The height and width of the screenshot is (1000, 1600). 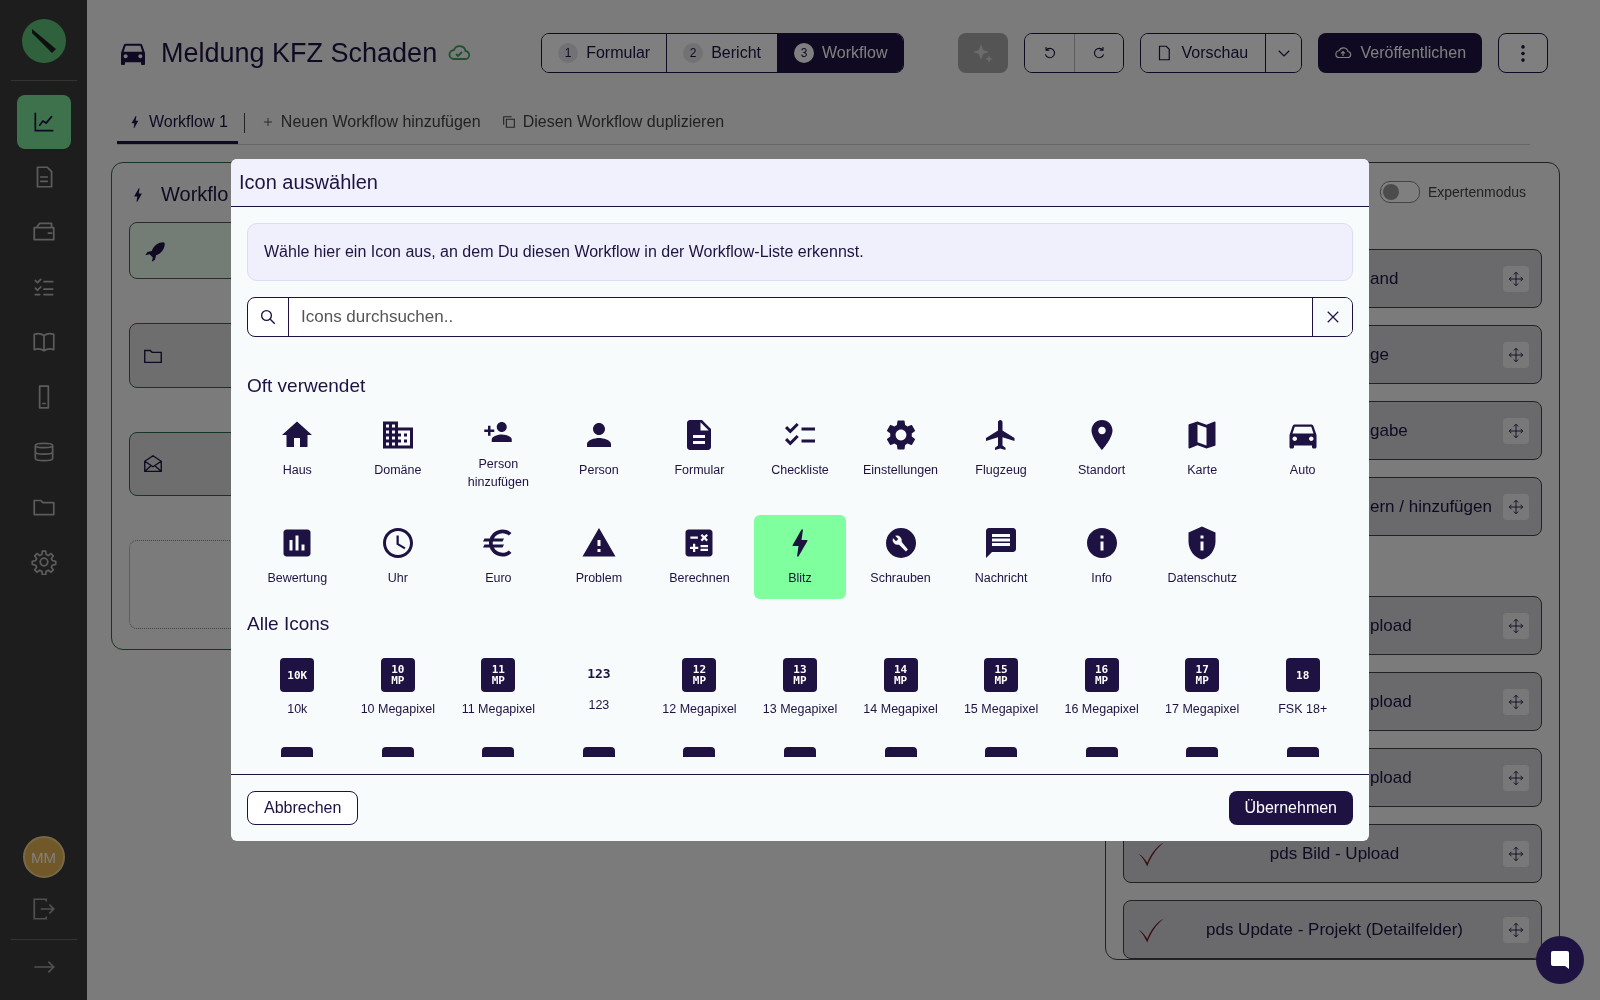 What do you see at coordinates (195, 194) in the screenshot?
I see `card-title: Workflo` at bounding box center [195, 194].